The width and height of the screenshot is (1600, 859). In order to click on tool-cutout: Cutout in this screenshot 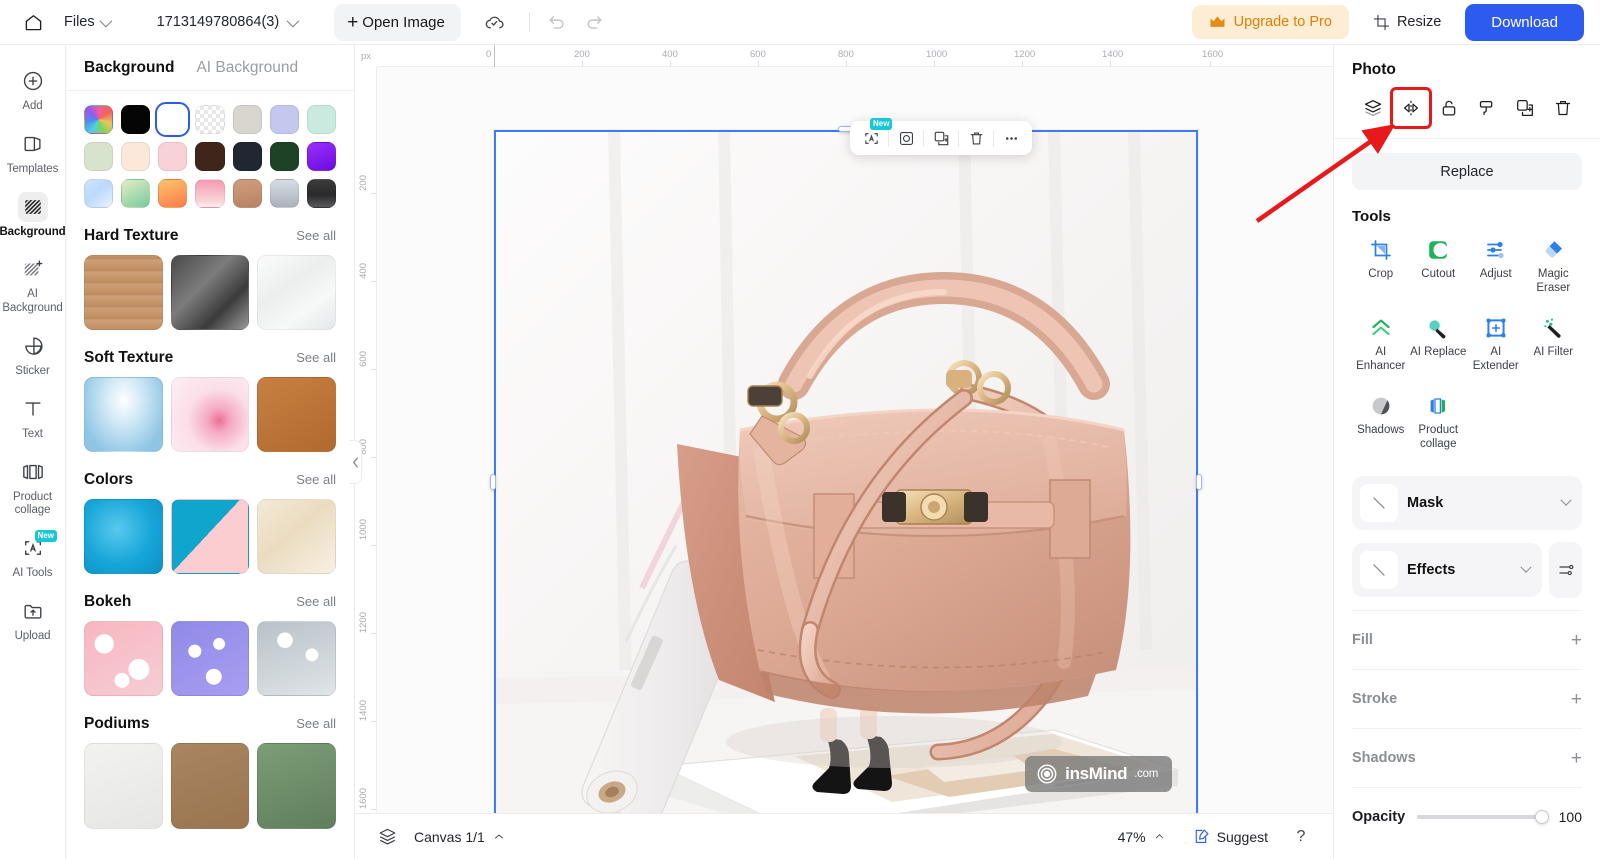, I will do `click(1439, 267)`.